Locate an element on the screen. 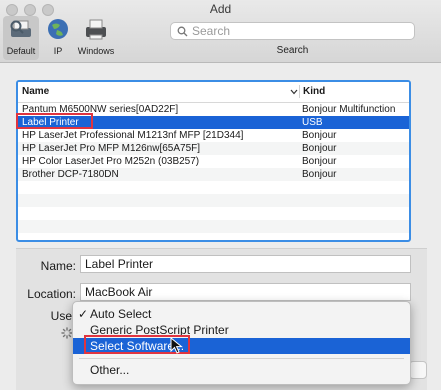 Image resolution: width=441 pixels, height=390 pixels. column-divider is located at coordinates (299, 91).